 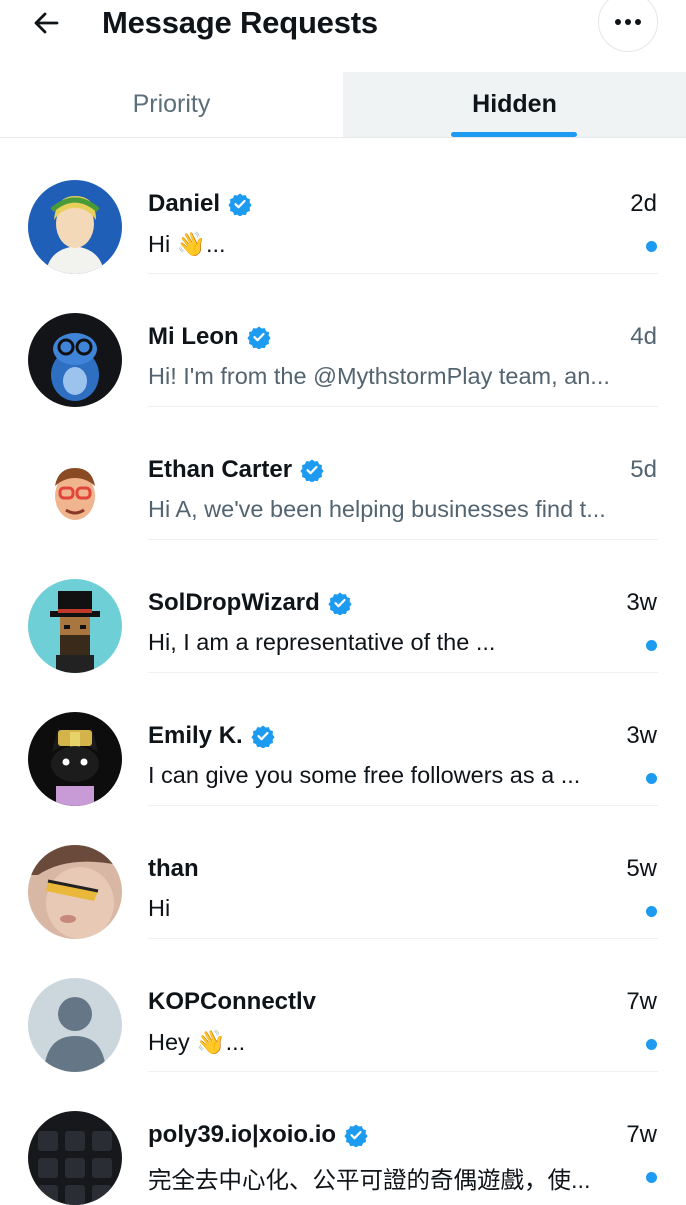 What do you see at coordinates (242, 1134) in the screenshot?
I see `sender-name: poly39.io|xoio.io` at bounding box center [242, 1134].